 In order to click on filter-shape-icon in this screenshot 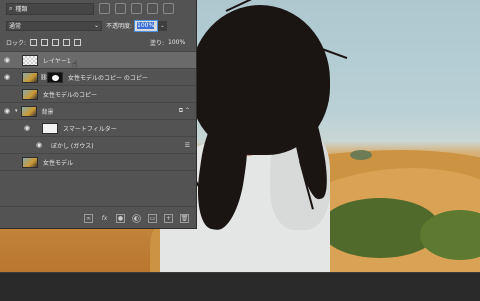, I will do `click(152, 8)`.